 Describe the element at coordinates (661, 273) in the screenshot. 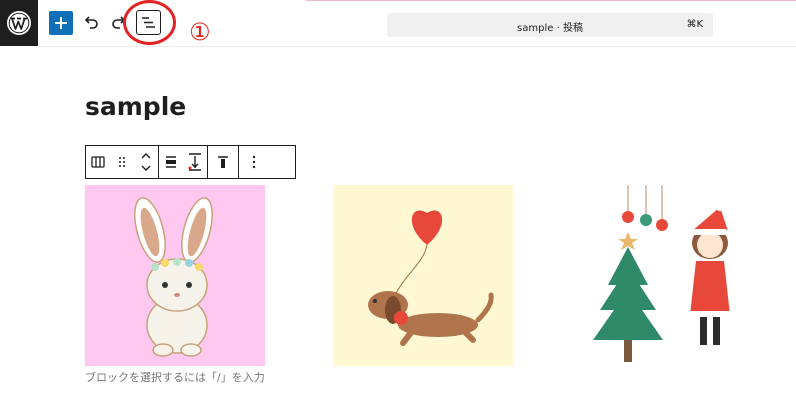

I see `christmas-illustration` at that location.